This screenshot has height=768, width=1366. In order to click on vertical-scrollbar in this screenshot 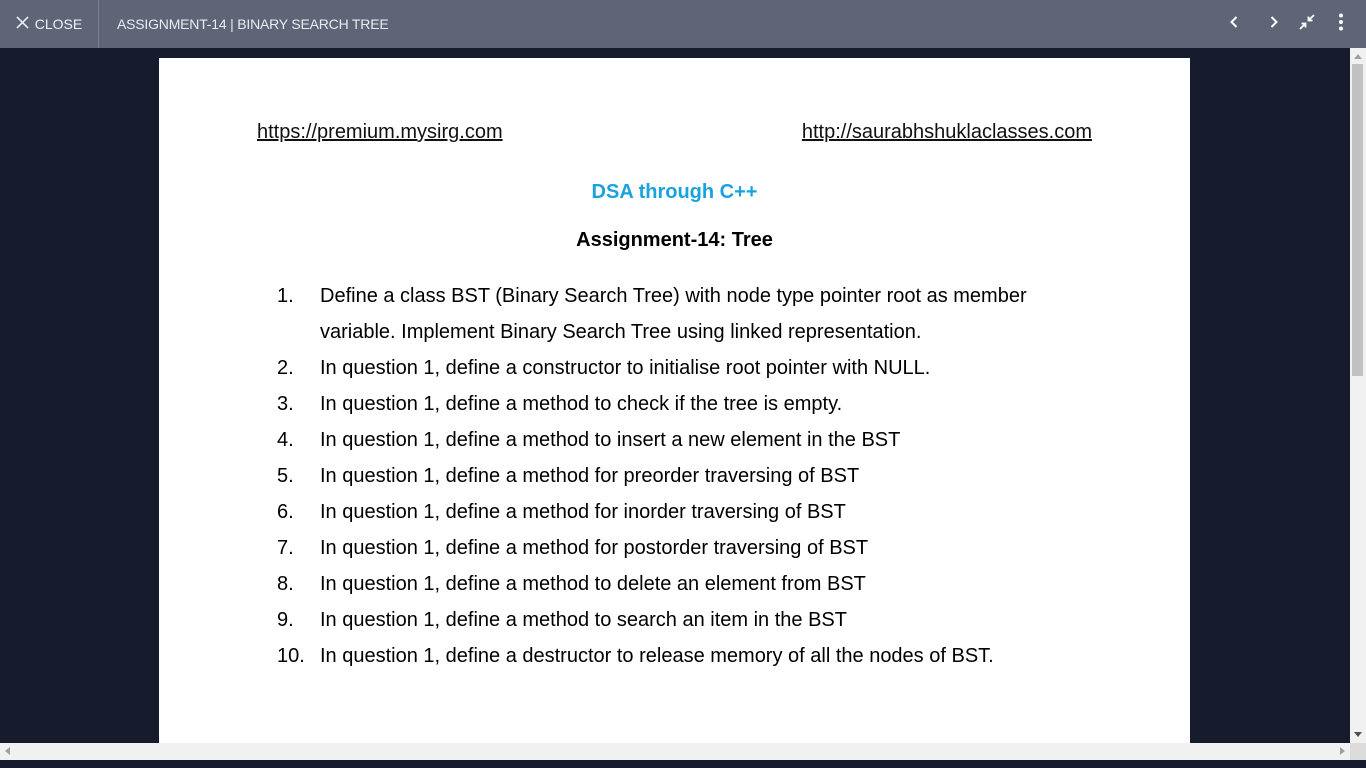, I will do `click(1358, 395)`.